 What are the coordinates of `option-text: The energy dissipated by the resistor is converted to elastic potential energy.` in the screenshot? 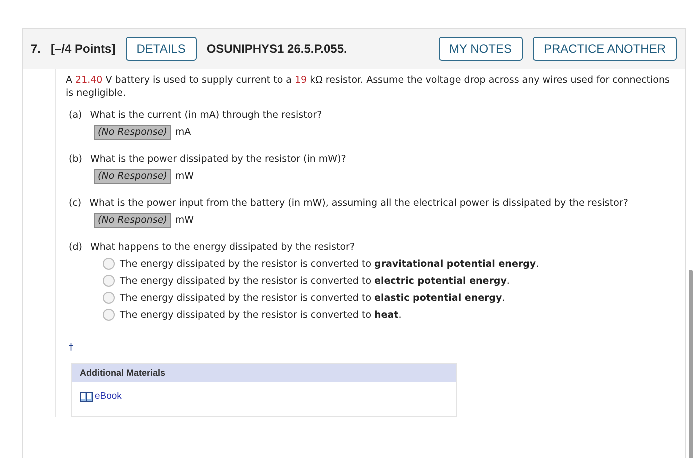 It's located at (313, 298).